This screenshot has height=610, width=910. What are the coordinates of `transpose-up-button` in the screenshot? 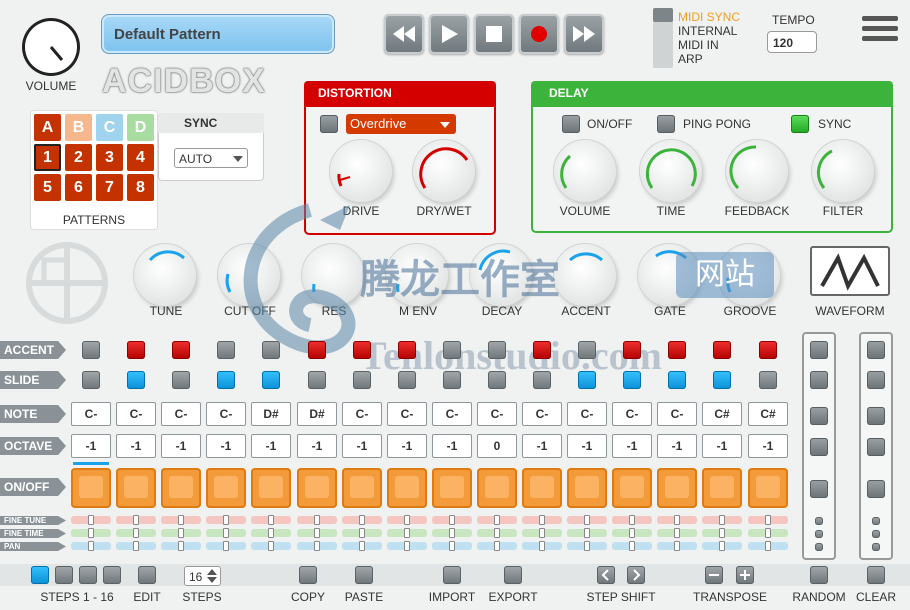 It's located at (745, 575).